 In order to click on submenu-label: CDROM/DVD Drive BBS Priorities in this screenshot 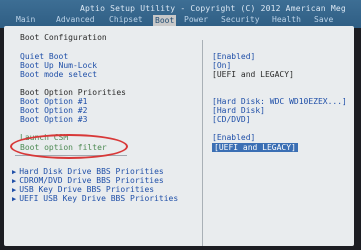, I will do `click(91, 180)`.